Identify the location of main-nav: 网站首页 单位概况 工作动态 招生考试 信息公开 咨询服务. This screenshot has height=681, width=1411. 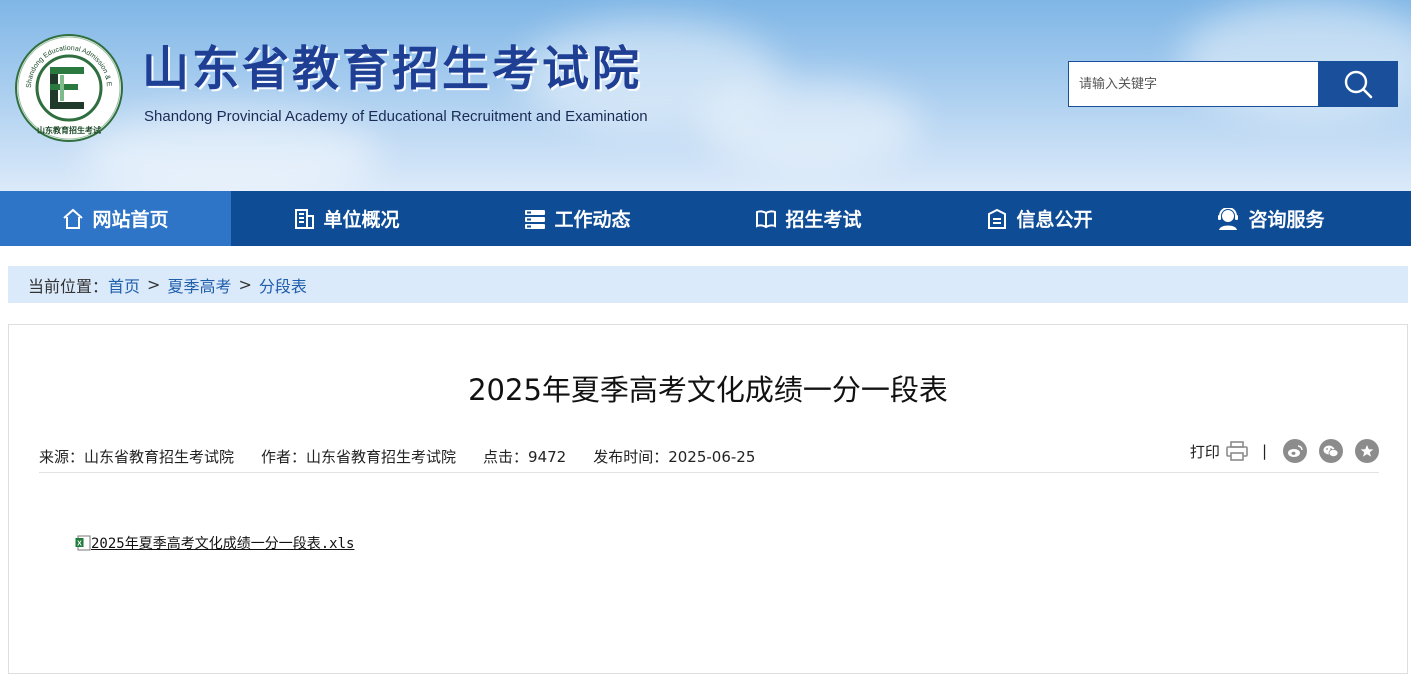
(705, 218).